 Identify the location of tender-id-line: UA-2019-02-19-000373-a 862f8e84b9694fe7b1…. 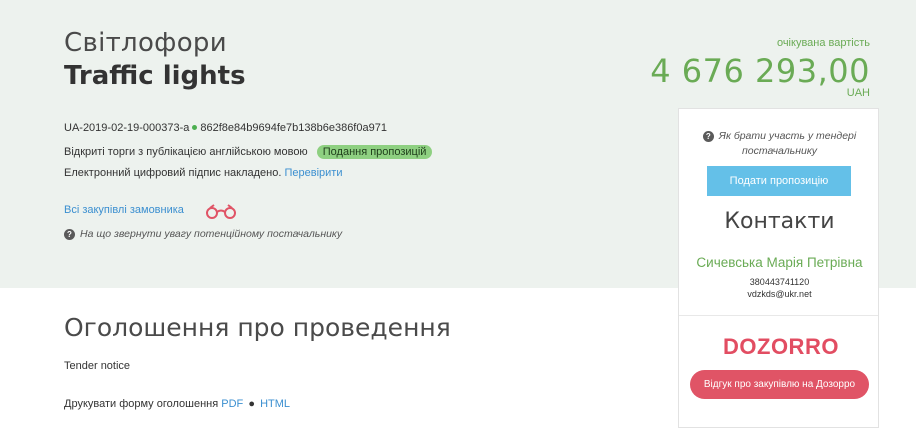
(225, 128).